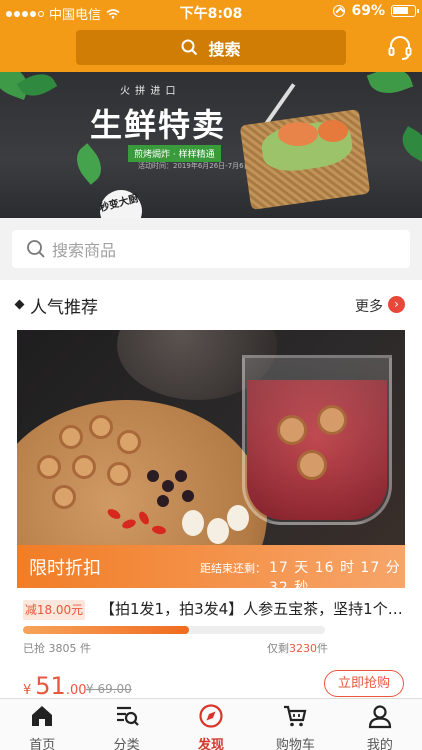  I want to click on section-header: 人气推荐 更多 ›, so click(211, 305).